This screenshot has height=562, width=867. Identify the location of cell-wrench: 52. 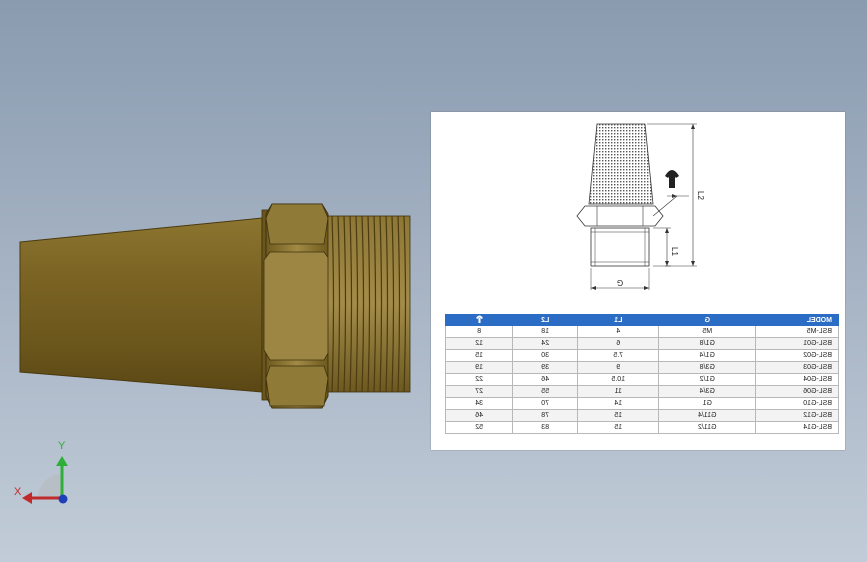
(479, 427).